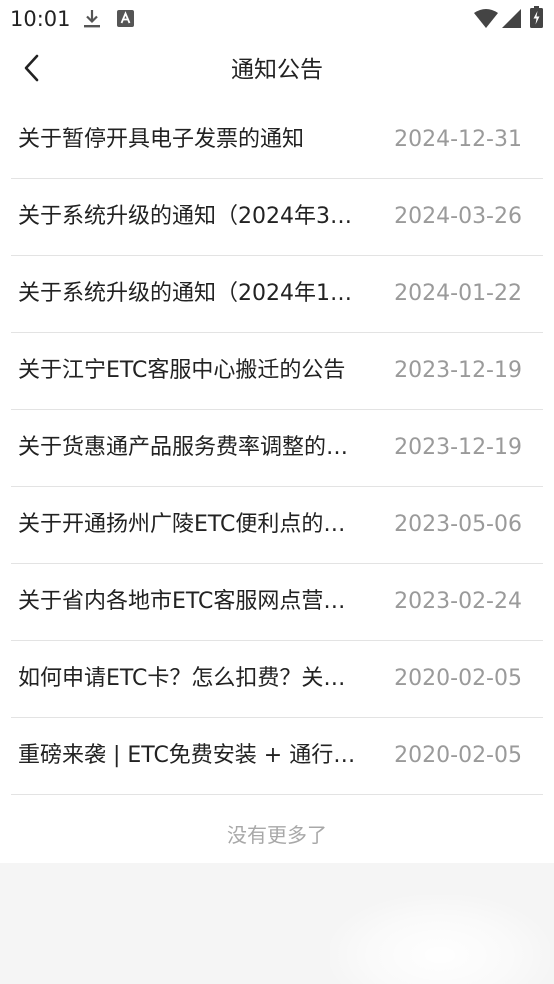 The width and height of the screenshot is (554, 984). I want to click on battery-charging-icon, so click(536, 19).